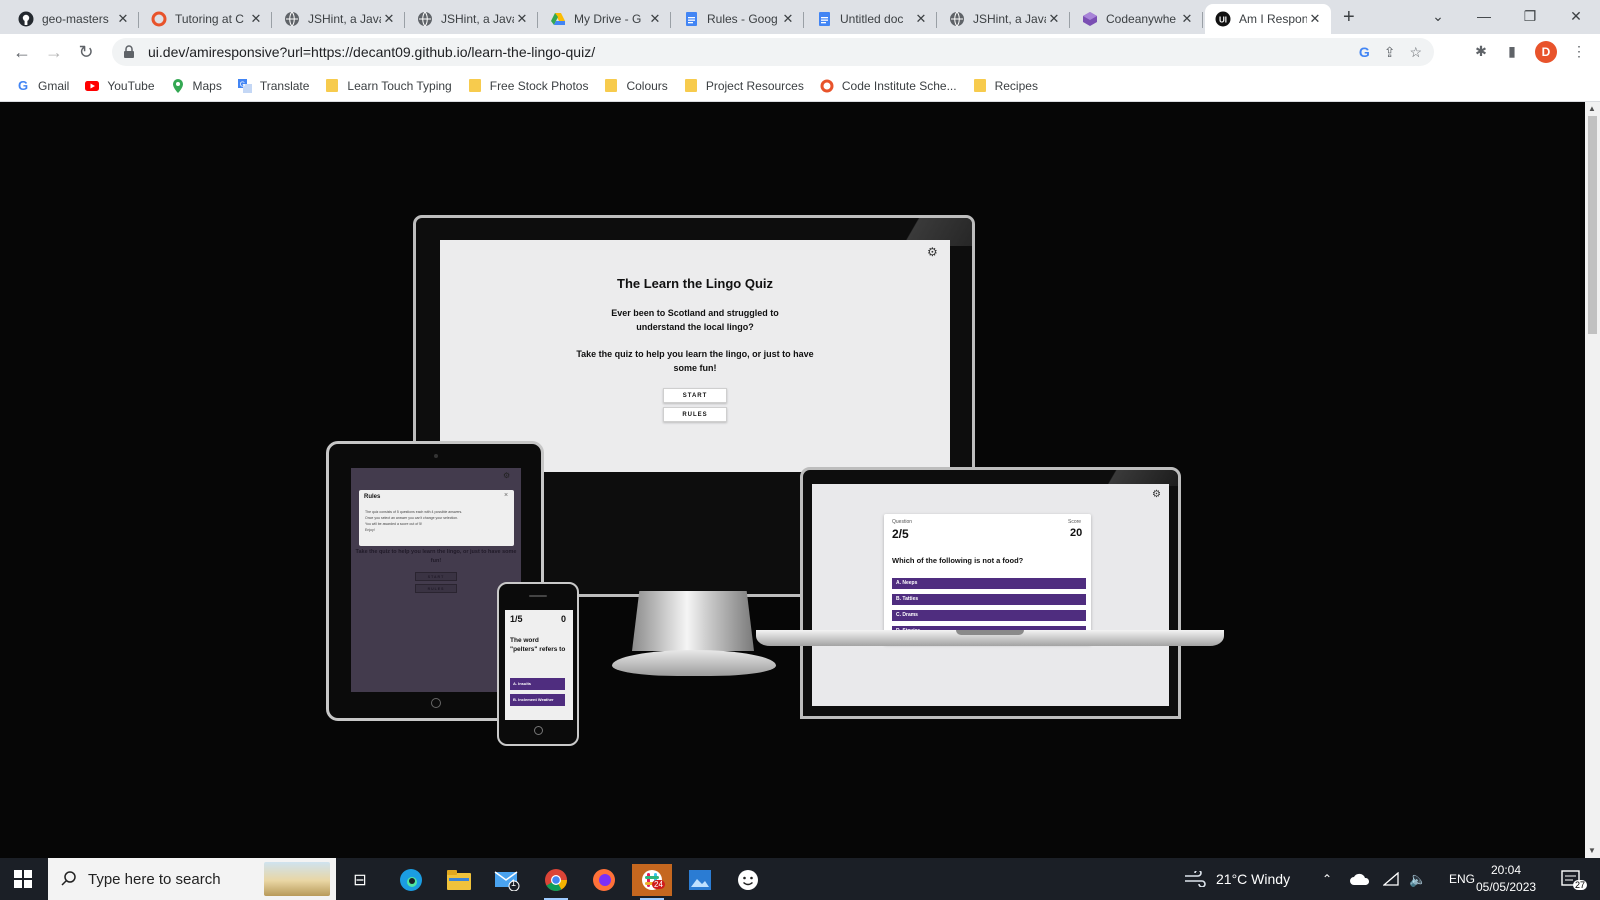  Describe the element at coordinates (989, 599) in the screenshot. I see `answer-b-button: B. Tatties` at that location.